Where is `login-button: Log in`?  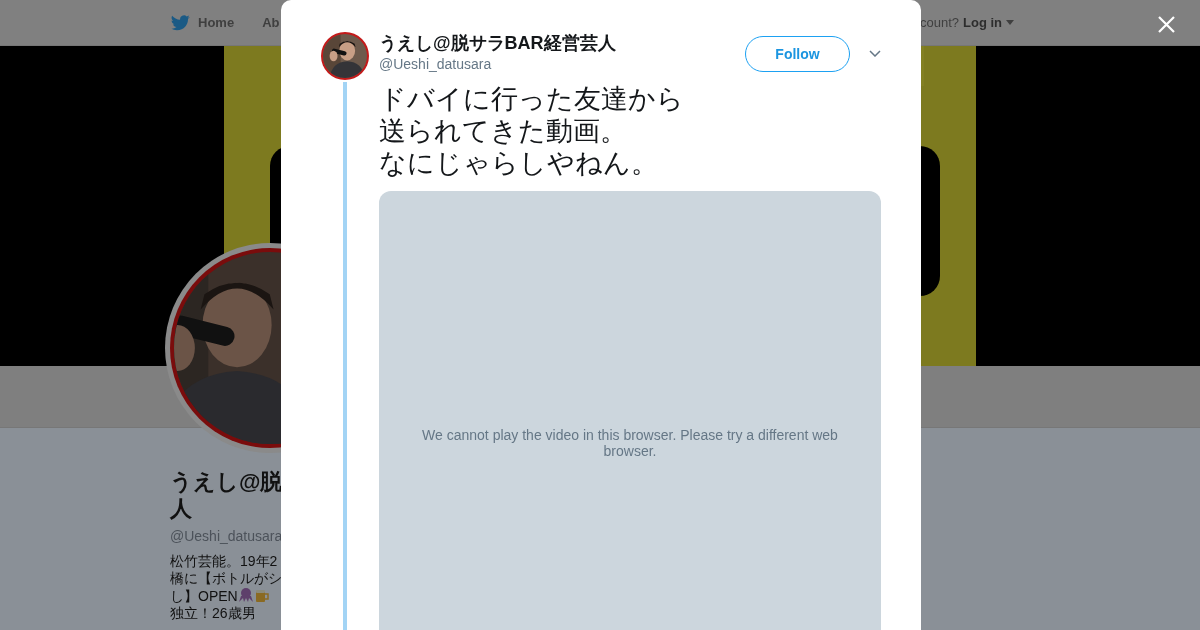 login-button: Log in is located at coordinates (988, 22).